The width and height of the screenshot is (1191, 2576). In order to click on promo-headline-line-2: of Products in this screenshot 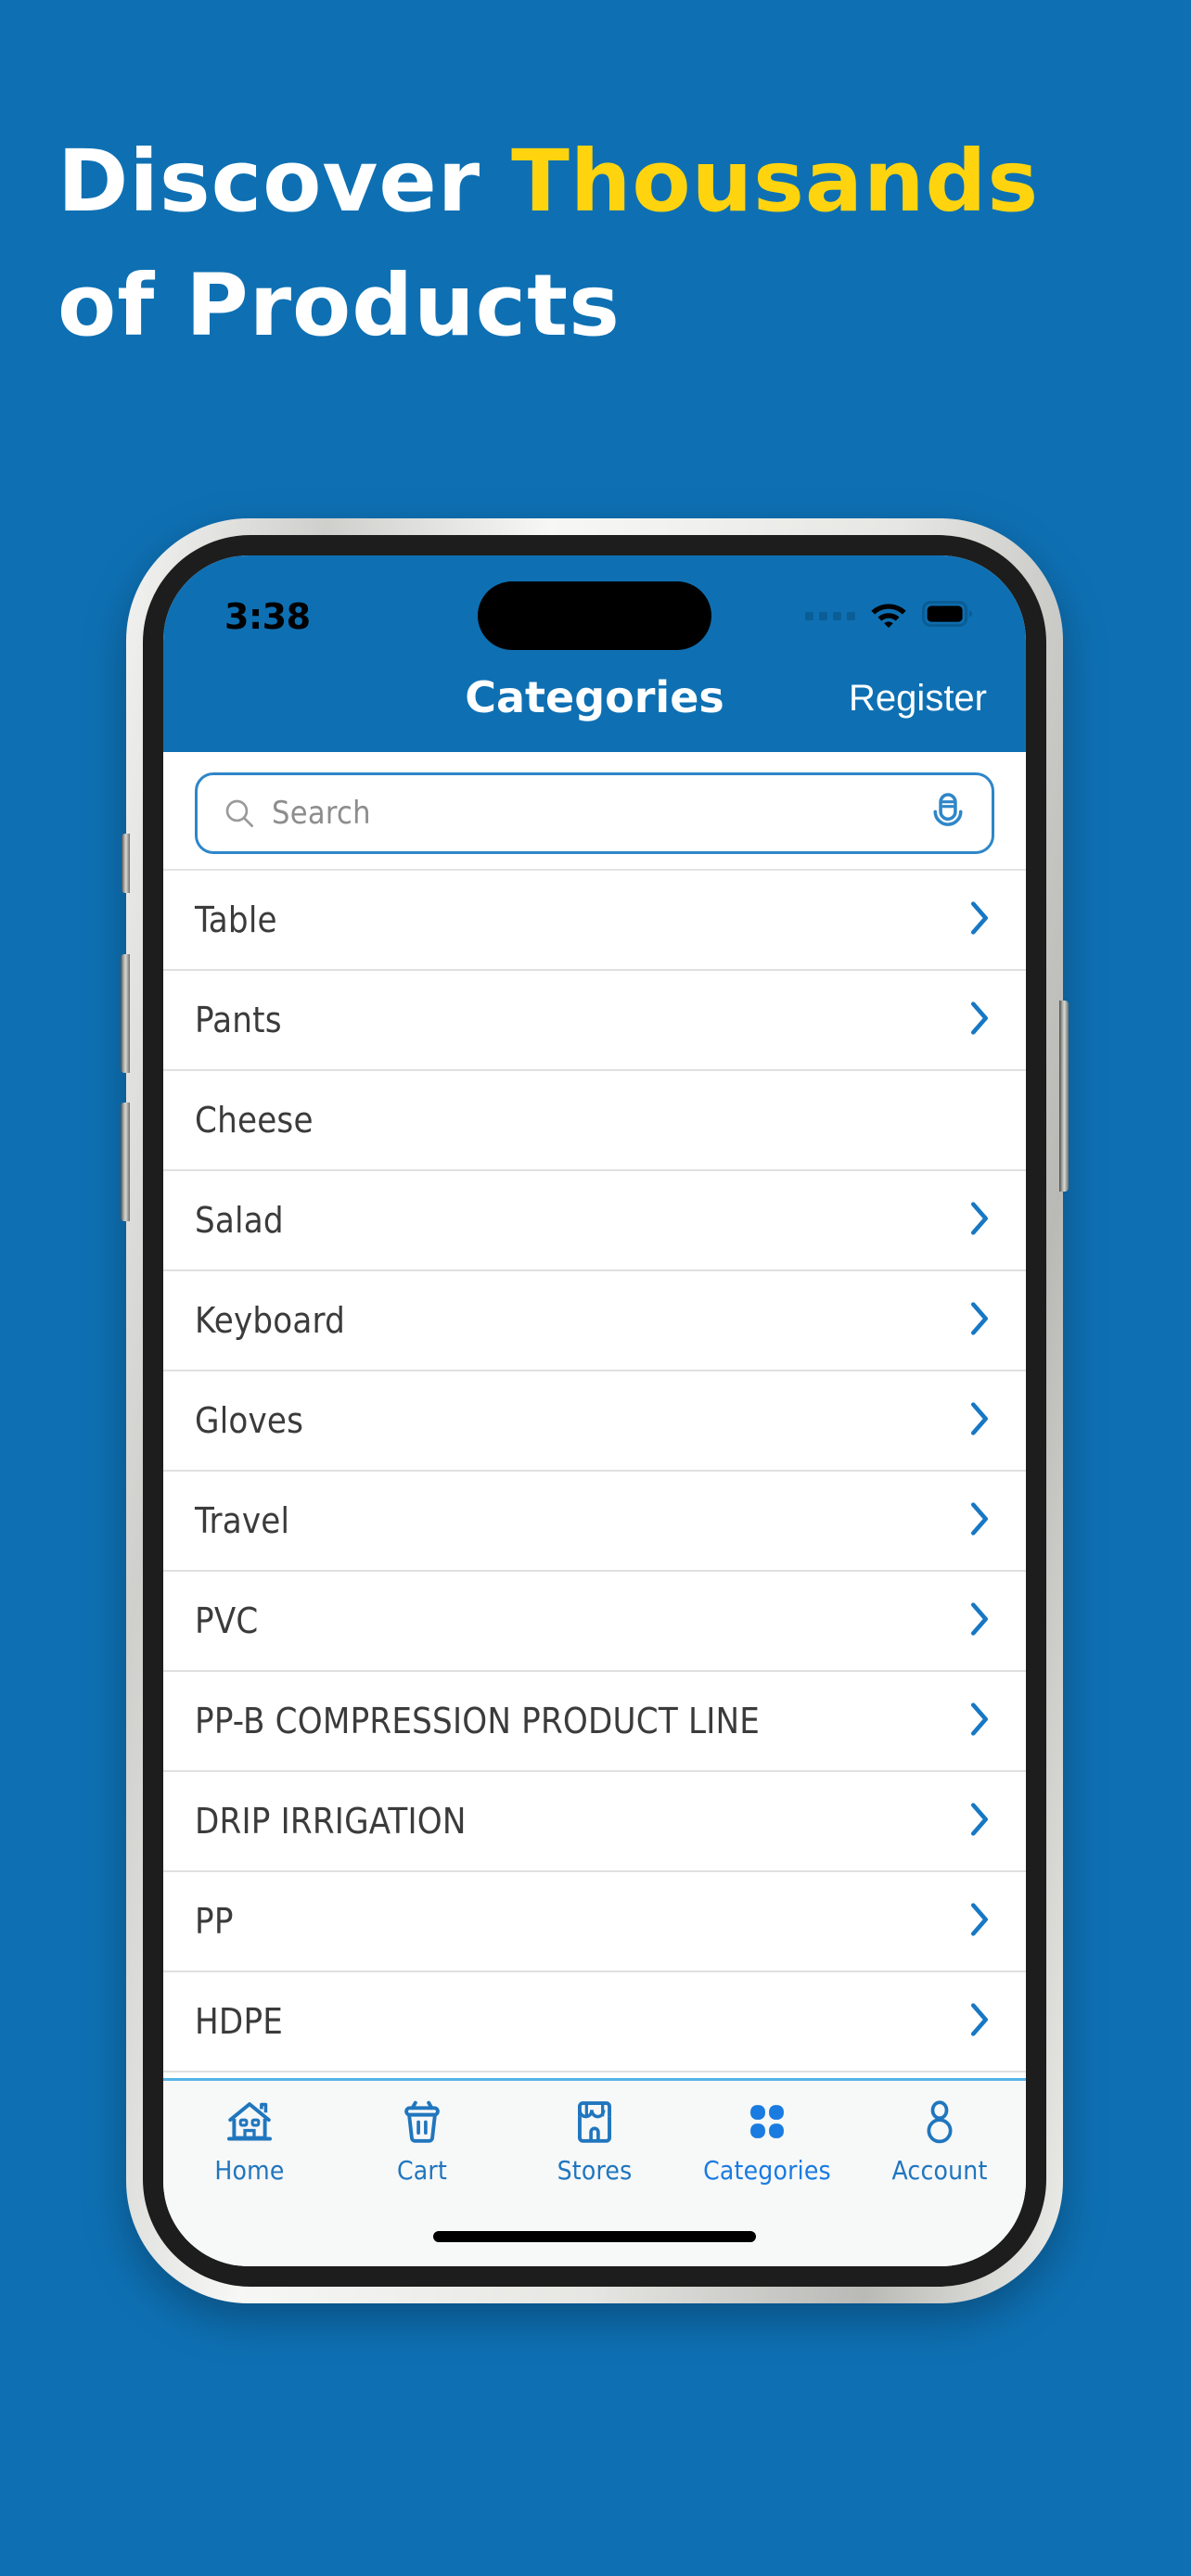, I will do `click(339, 306)`.